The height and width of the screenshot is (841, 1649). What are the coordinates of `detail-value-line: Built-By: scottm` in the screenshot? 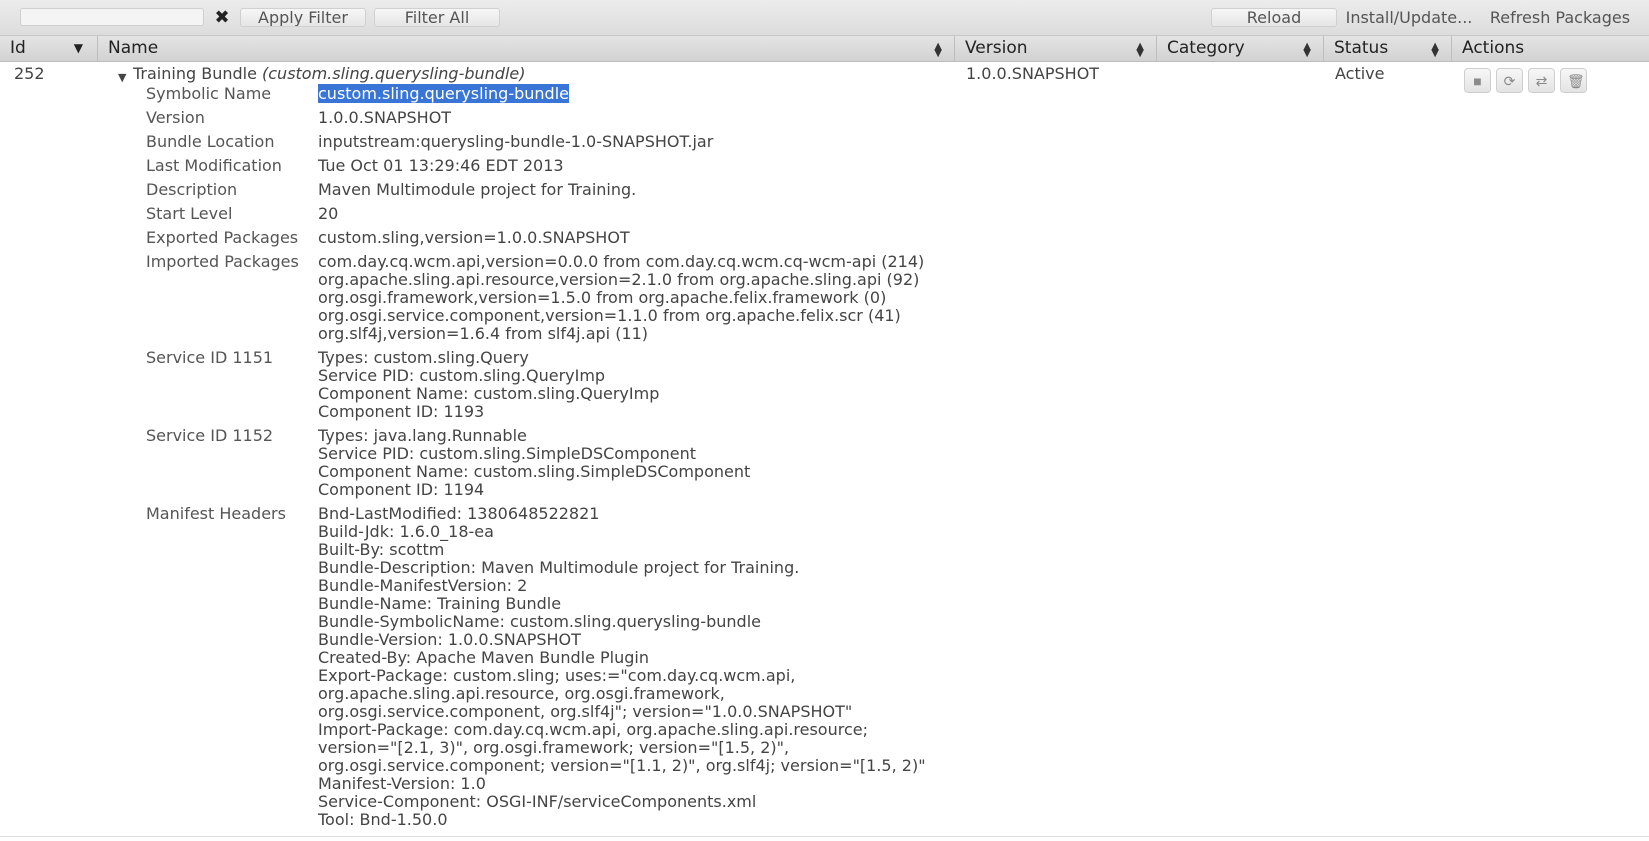 It's located at (381, 549).